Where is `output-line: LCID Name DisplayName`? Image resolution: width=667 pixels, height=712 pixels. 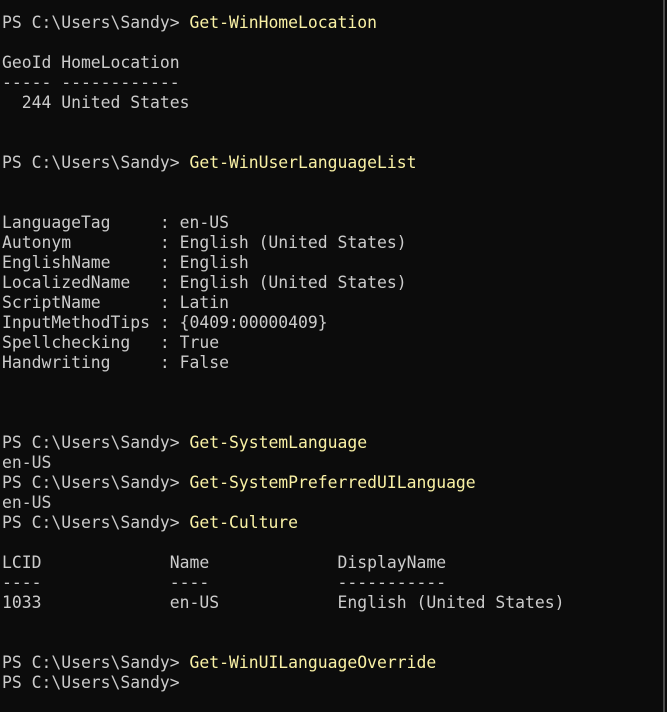 output-line: LCID Name DisplayName is located at coordinates (224, 562).